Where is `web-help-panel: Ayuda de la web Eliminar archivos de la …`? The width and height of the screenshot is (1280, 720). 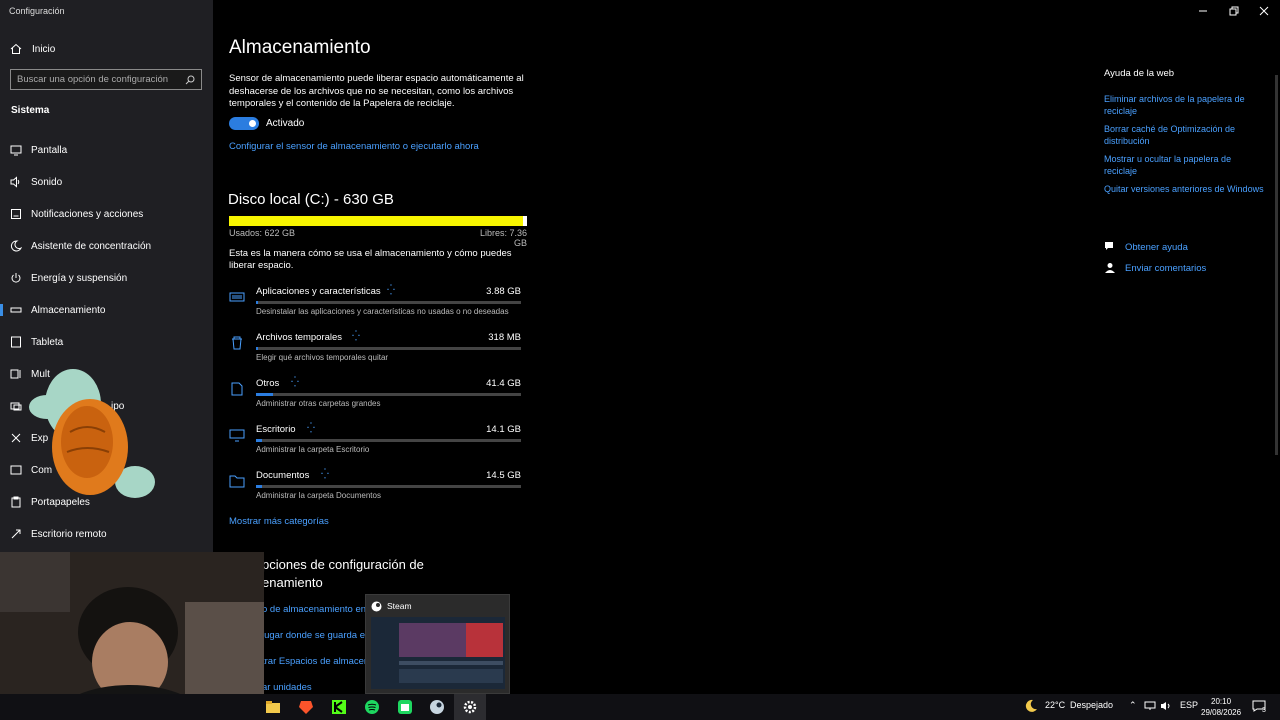 web-help-panel: Ayuda de la web Eliminar archivos de la … is located at coordinates (1184, 134).